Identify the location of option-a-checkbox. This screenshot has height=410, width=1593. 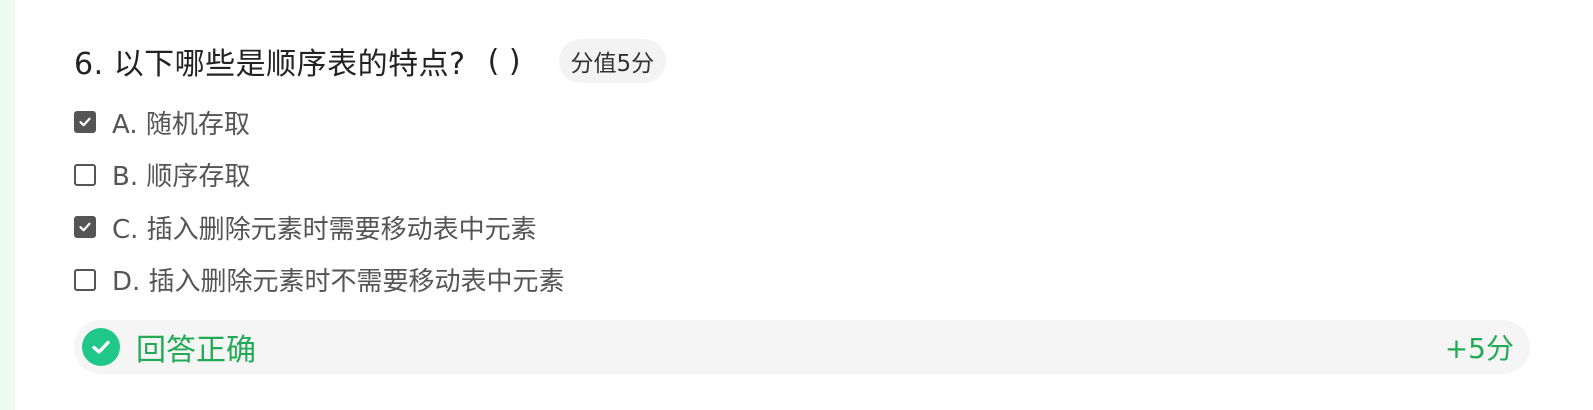
(85, 122).